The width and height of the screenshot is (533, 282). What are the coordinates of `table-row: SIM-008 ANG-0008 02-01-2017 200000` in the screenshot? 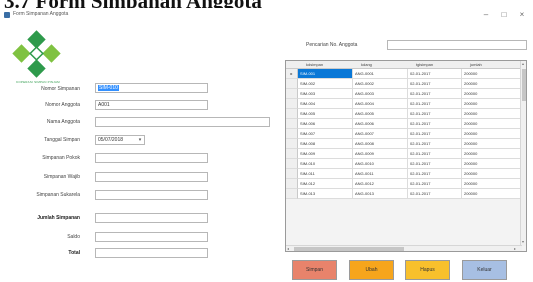 It's located at (403, 144).